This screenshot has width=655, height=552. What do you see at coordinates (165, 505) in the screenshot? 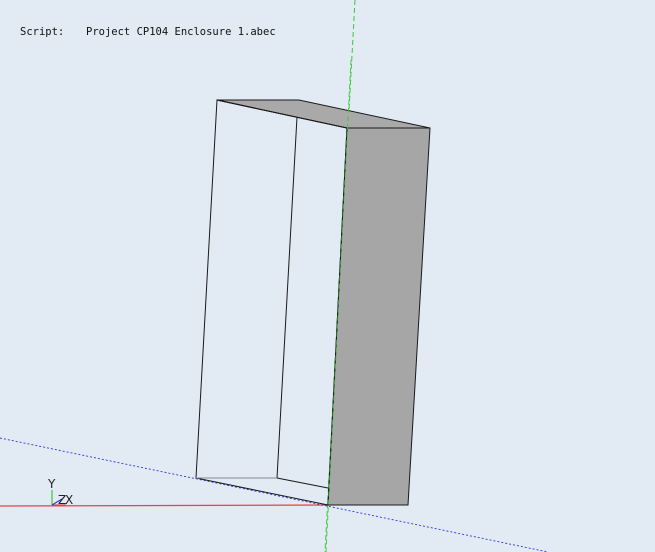
I see `x-axis-line` at bounding box center [165, 505].